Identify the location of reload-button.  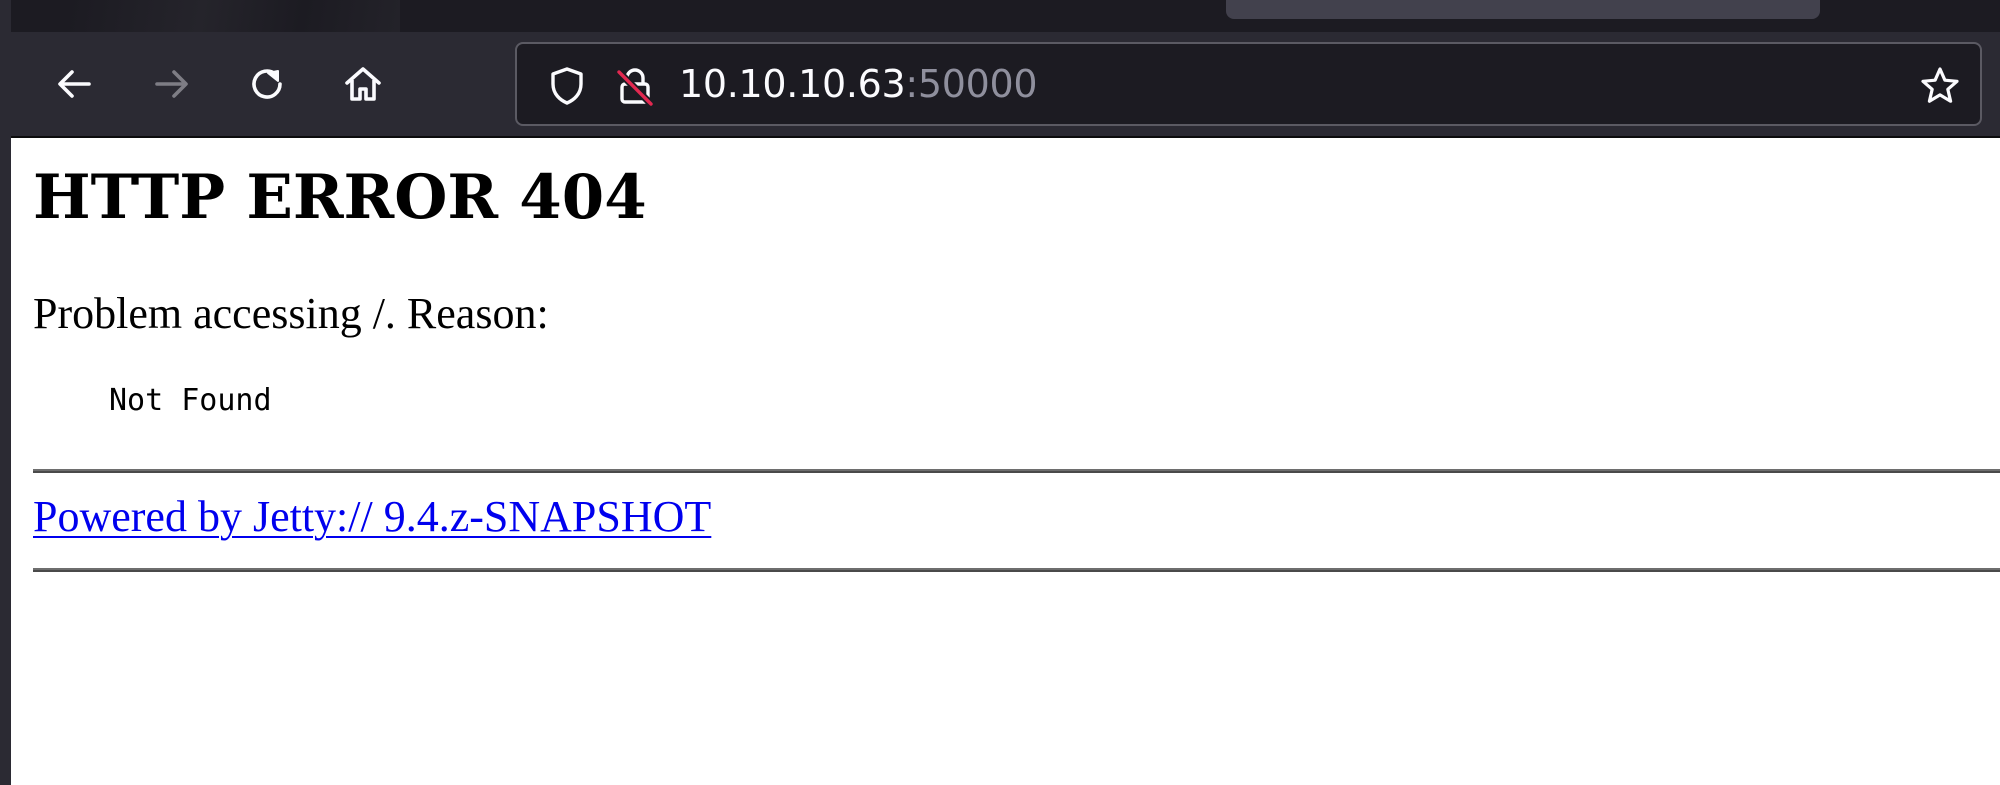
(267, 84).